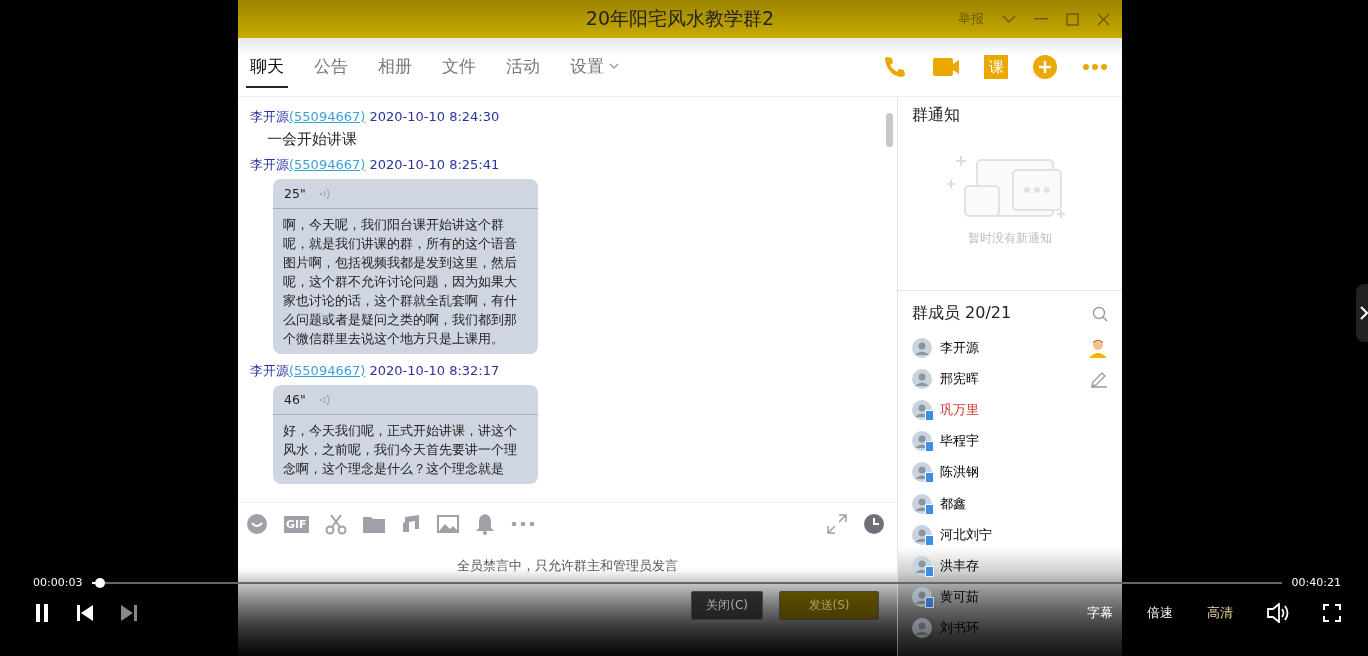 The image size is (1368, 656). Describe the element at coordinates (312, 139) in the screenshot. I see `message-text: 一会开始讲课` at that location.